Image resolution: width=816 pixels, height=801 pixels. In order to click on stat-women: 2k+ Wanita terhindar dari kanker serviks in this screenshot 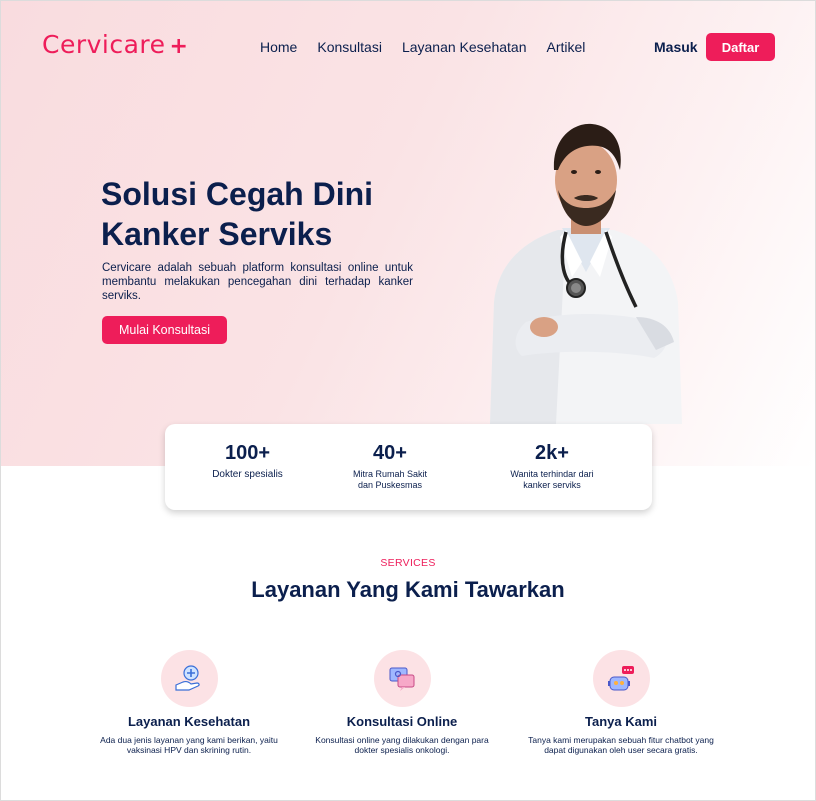, I will do `click(552, 466)`.